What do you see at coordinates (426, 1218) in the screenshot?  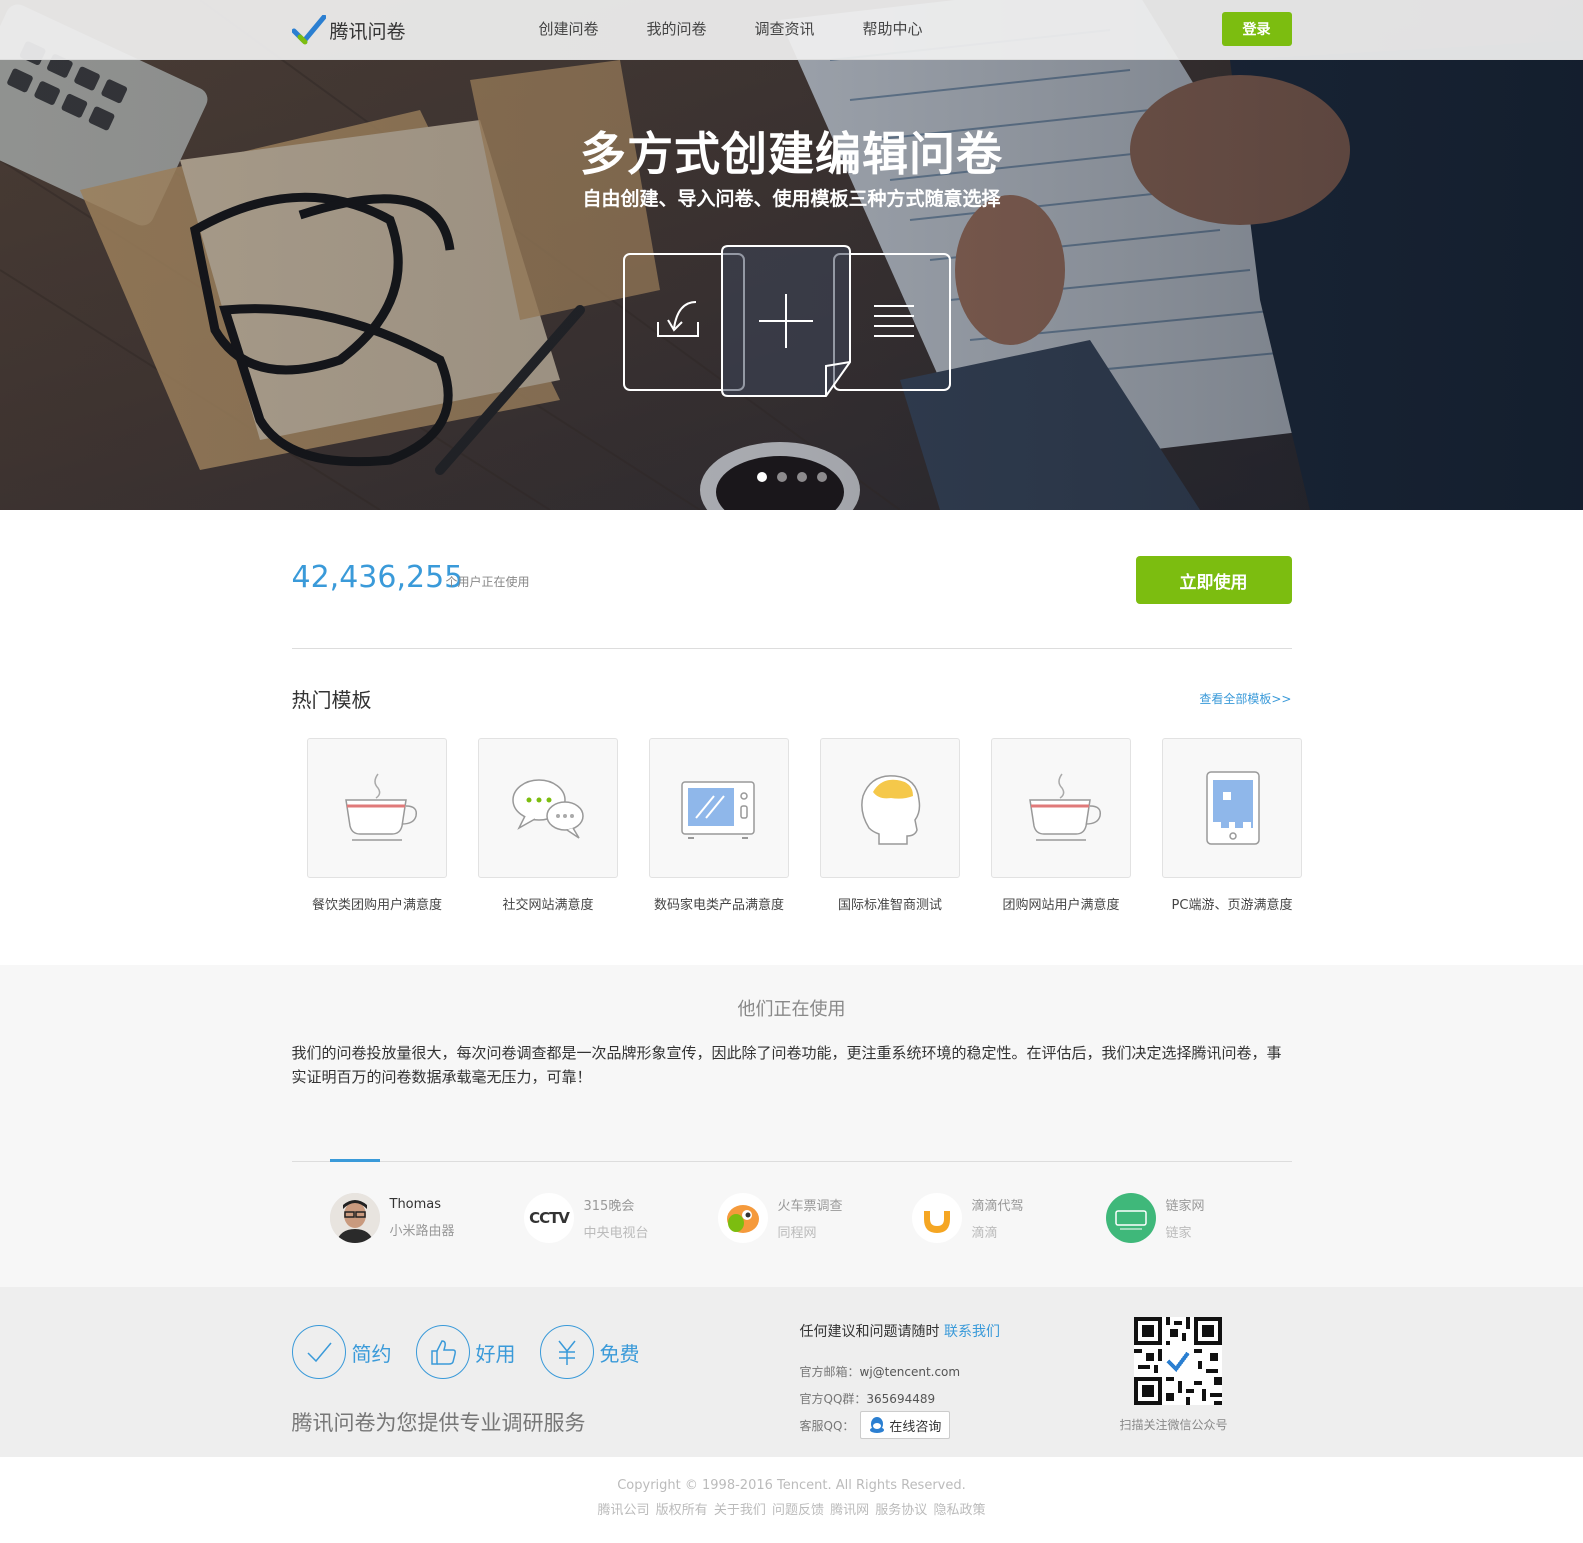 I see `customer-item: Thomas 小米路由器` at bounding box center [426, 1218].